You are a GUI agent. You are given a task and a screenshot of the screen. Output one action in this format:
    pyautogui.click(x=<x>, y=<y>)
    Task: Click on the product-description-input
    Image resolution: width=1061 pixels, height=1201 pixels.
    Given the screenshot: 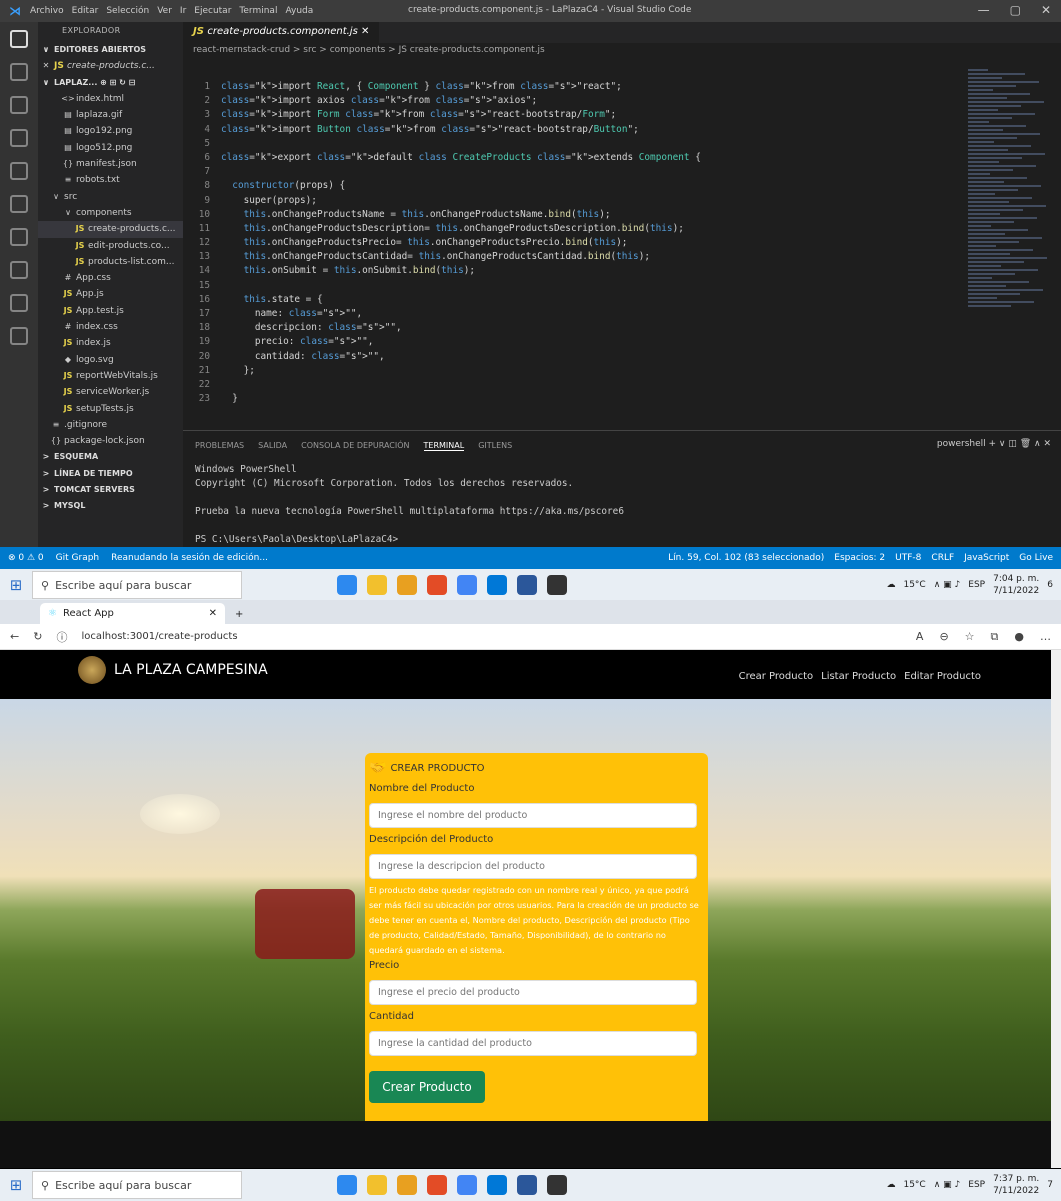 What is the action you would take?
    pyautogui.click(x=533, y=866)
    